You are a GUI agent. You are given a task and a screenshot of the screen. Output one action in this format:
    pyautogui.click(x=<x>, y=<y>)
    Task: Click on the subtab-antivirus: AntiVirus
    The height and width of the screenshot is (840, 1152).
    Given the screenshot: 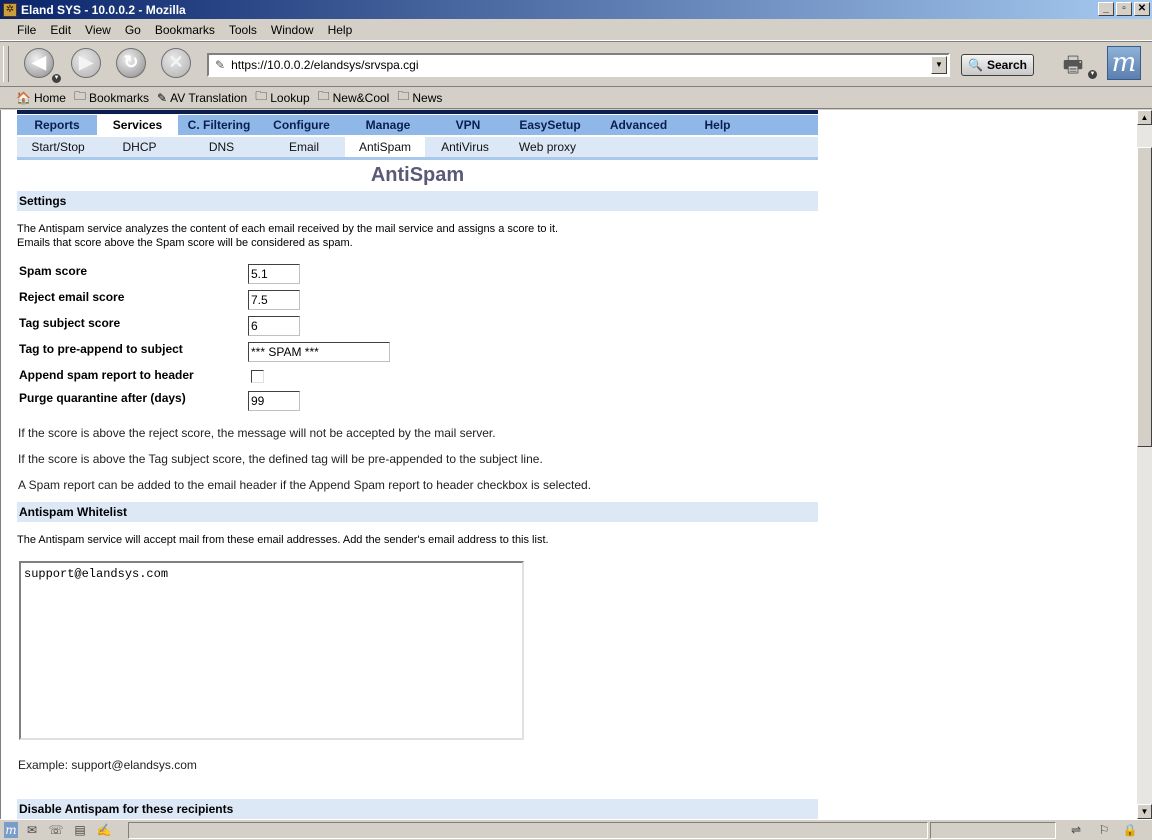 What is the action you would take?
    pyautogui.click(x=465, y=147)
    